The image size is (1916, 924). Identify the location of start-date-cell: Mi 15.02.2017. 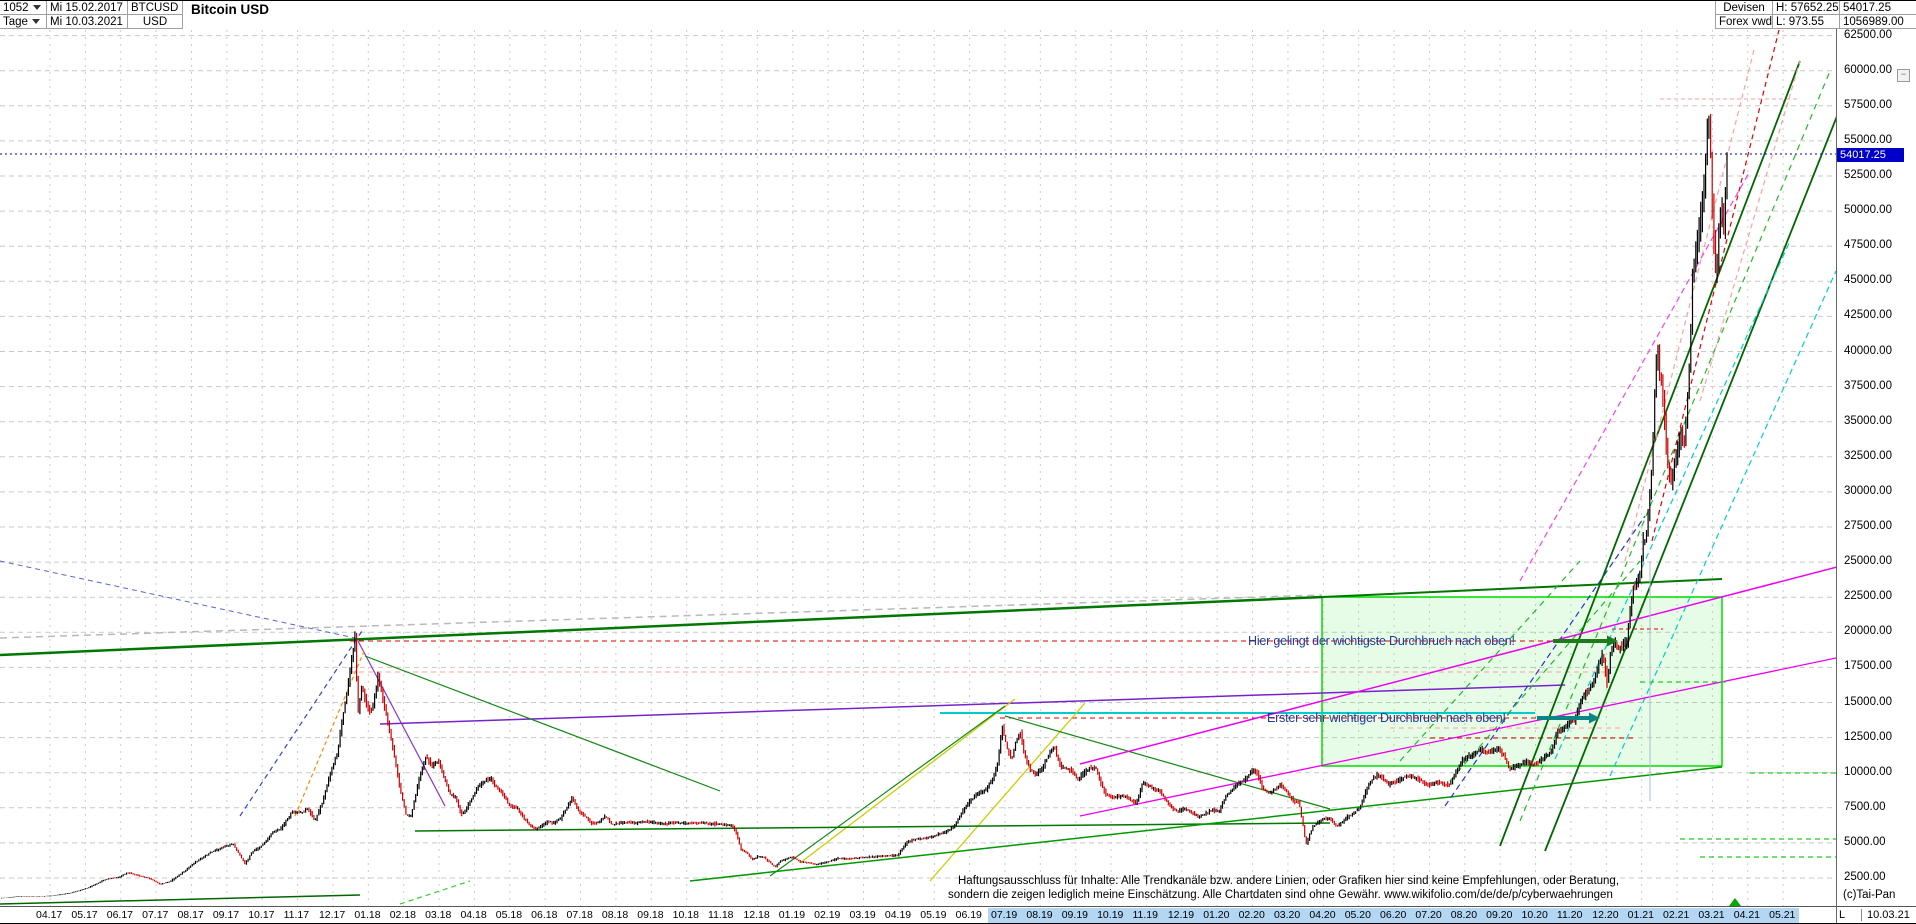
(87, 8).